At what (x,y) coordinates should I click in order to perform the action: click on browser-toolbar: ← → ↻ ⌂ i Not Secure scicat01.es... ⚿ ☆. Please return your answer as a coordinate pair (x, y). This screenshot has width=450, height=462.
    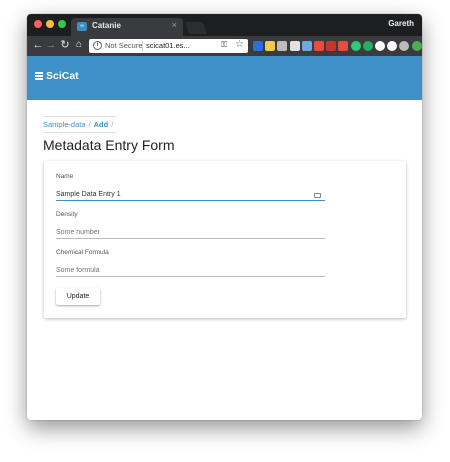
    Looking at the image, I should click on (224, 46).